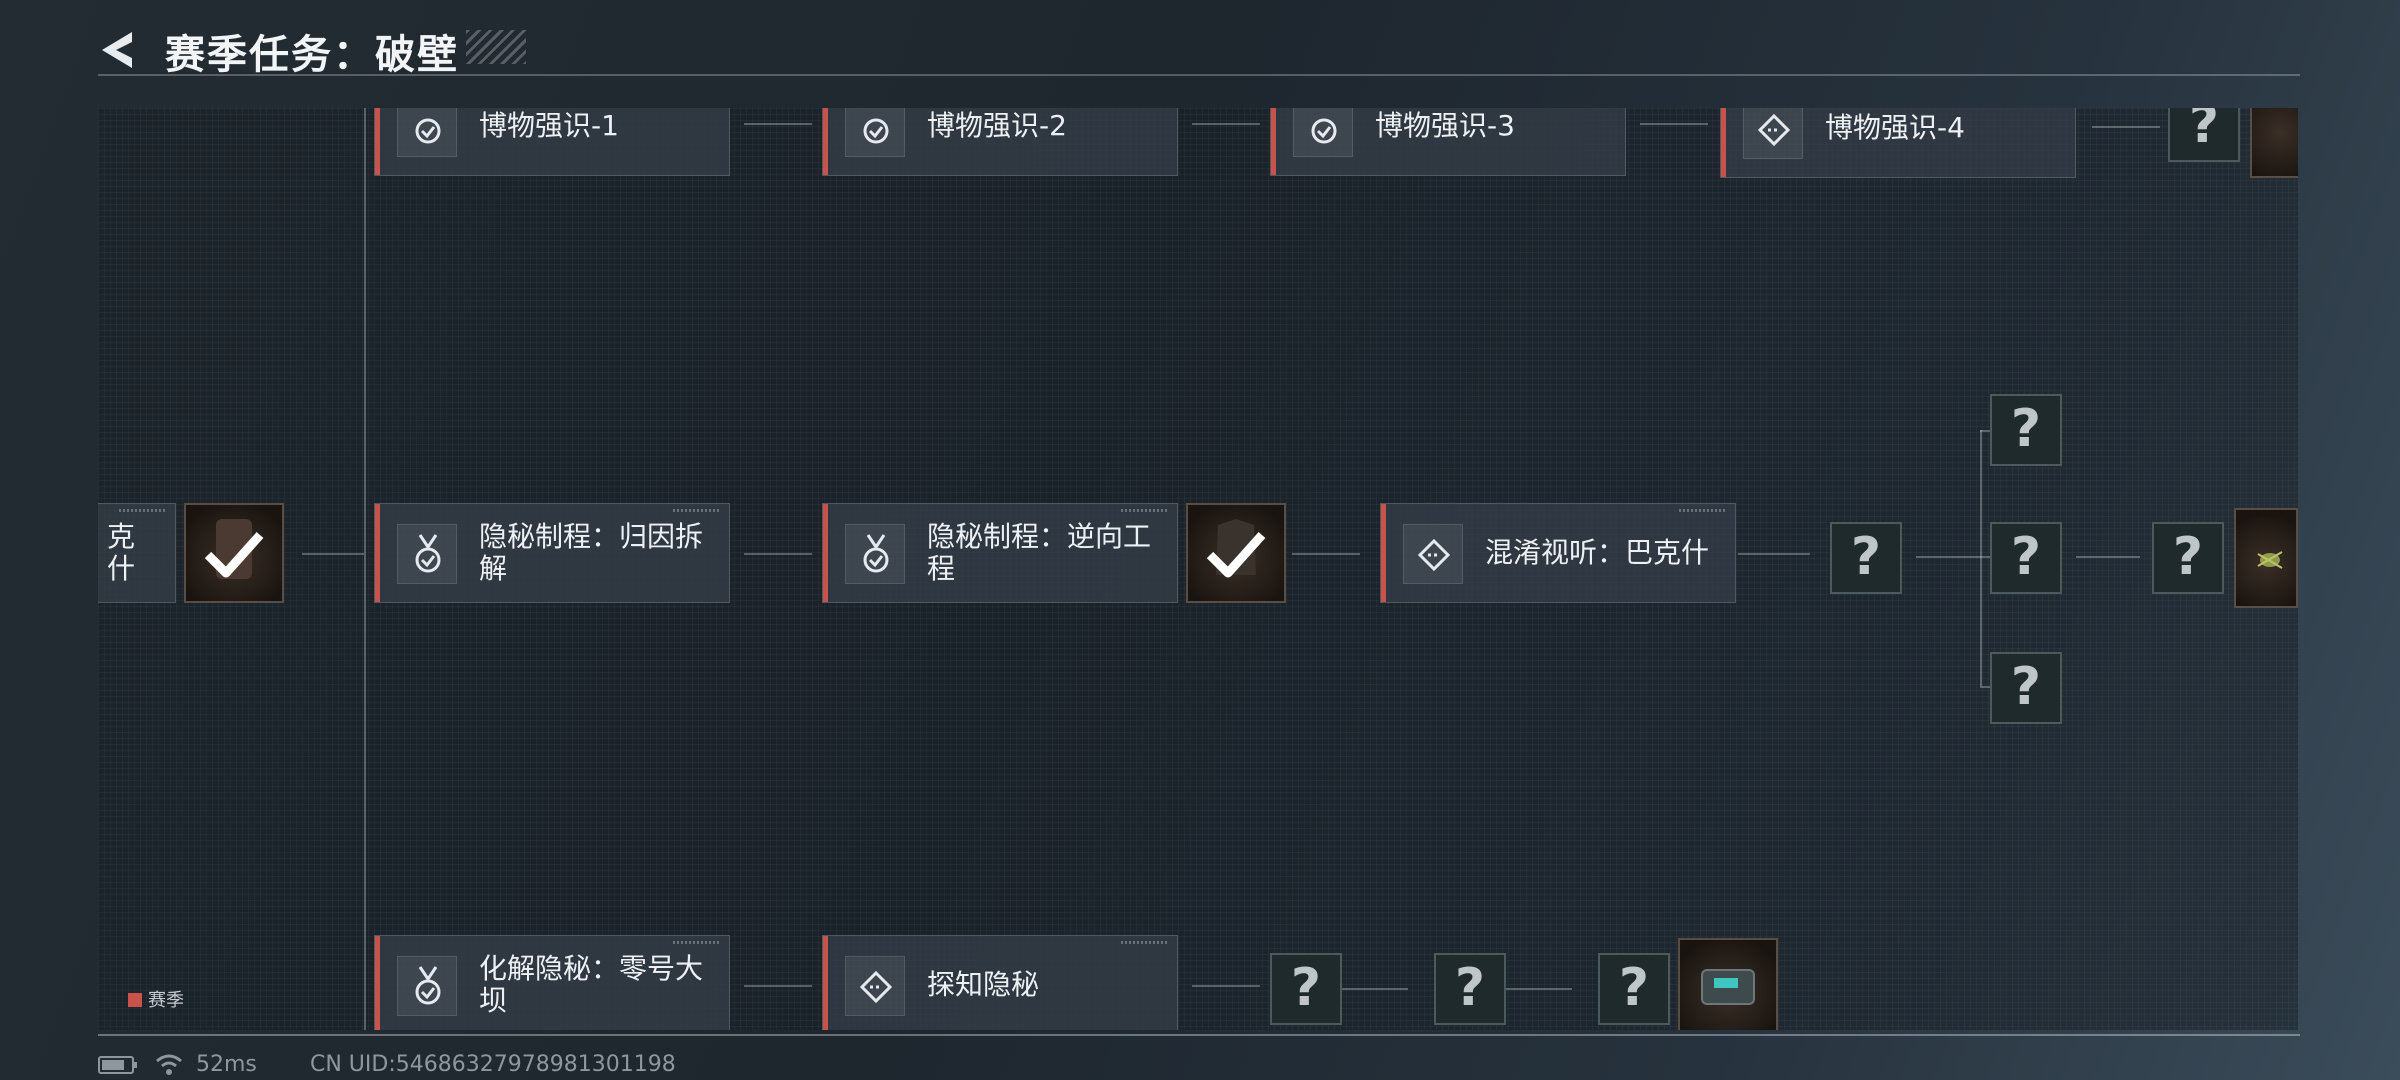 The width and height of the screenshot is (2400, 1080). What do you see at coordinates (1597, 552) in the screenshot?
I see `task-label: 混淆视听：巴克什` at bounding box center [1597, 552].